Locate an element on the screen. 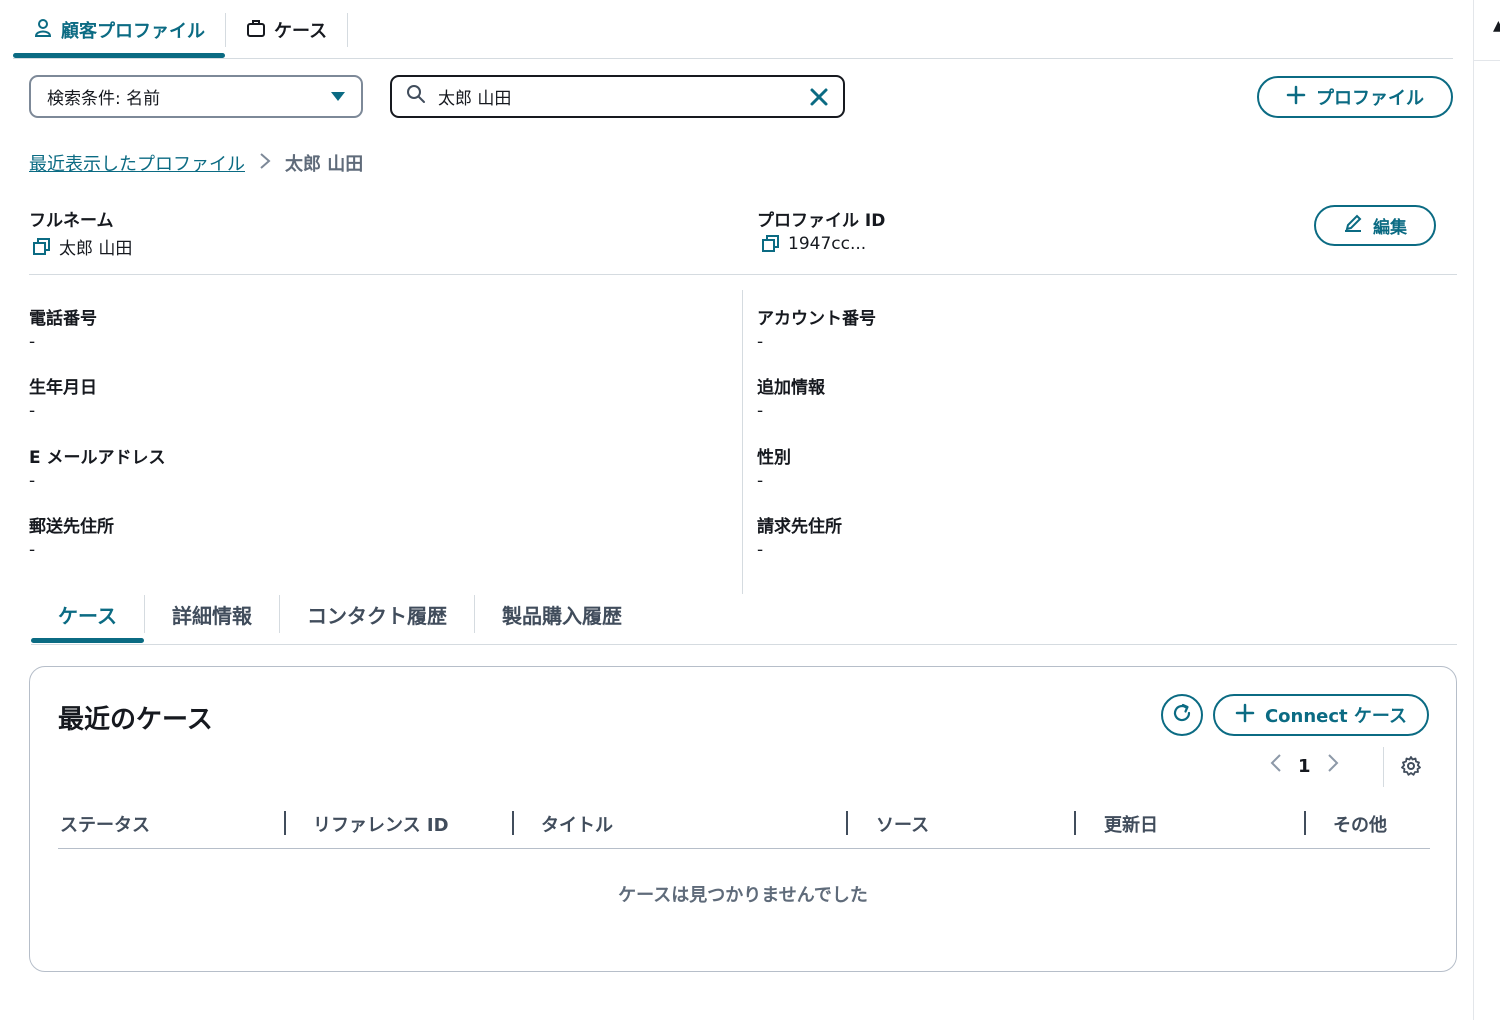 Image resolution: width=1500 pixels, height=1020 pixels. page-number: 1 is located at coordinates (1304, 766).